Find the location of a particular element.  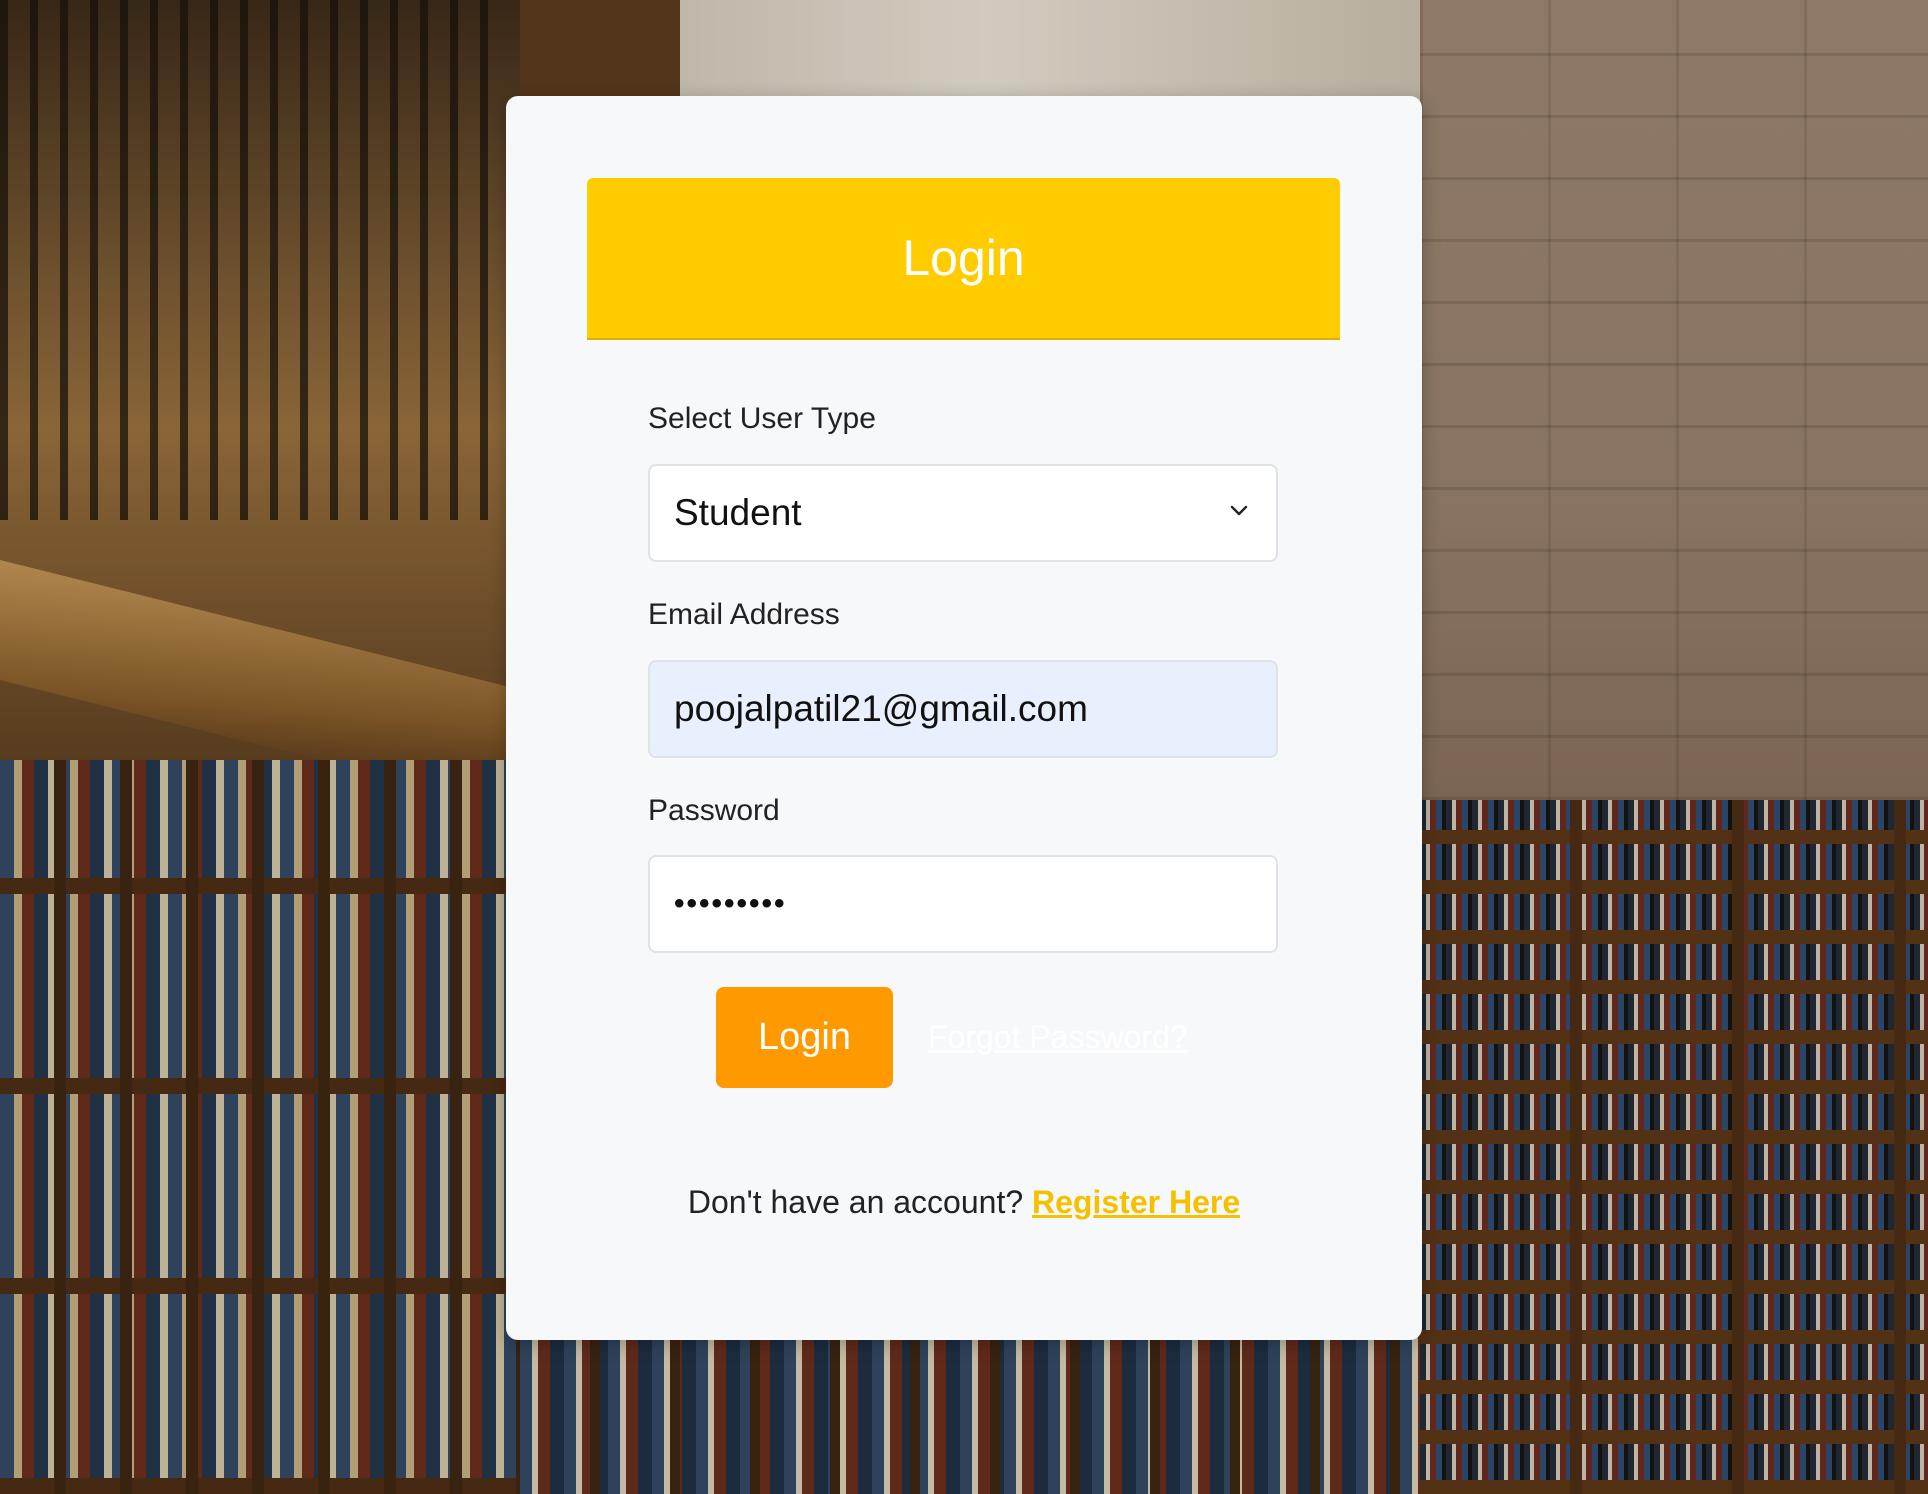

user-type-select: Student is located at coordinates (963, 513).